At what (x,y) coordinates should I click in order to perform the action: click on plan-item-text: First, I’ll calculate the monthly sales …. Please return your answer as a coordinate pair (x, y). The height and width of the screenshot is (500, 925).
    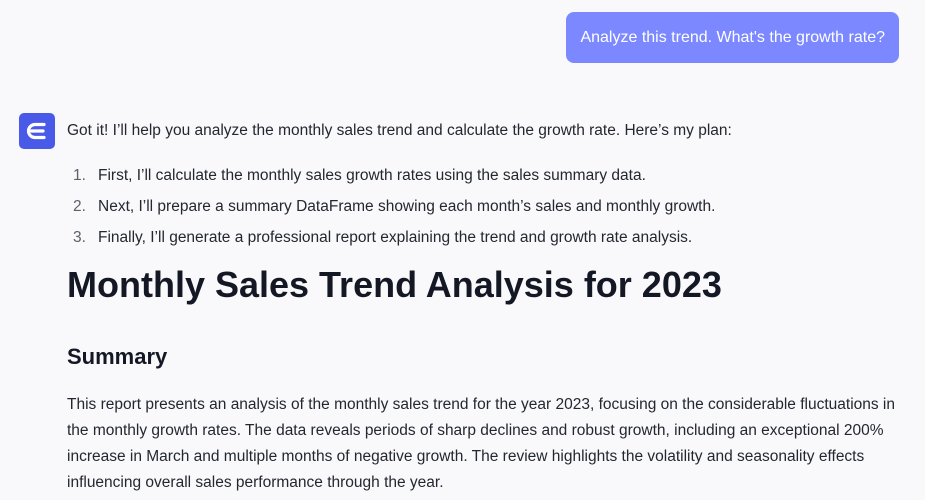
    Looking at the image, I should click on (372, 175).